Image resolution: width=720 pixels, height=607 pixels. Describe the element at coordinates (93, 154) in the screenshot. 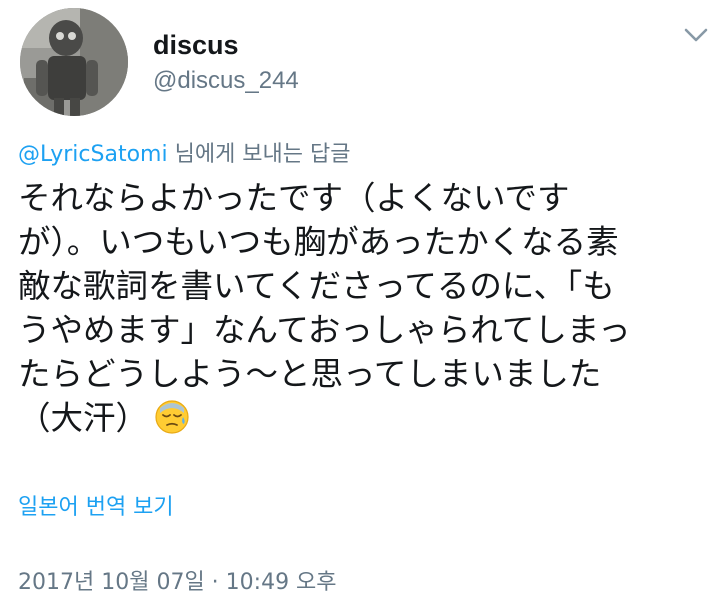

I see `mention-link: @LyricSatomi` at that location.